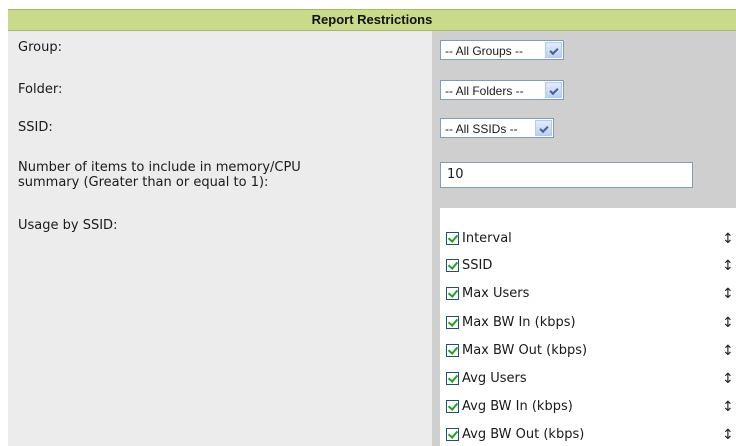 The width and height of the screenshot is (736, 446). What do you see at coordinates (523, 434) in the screenshot?
I see `list-item-label: Avg BW Out (kbps)` at bounding box center [523, 434].